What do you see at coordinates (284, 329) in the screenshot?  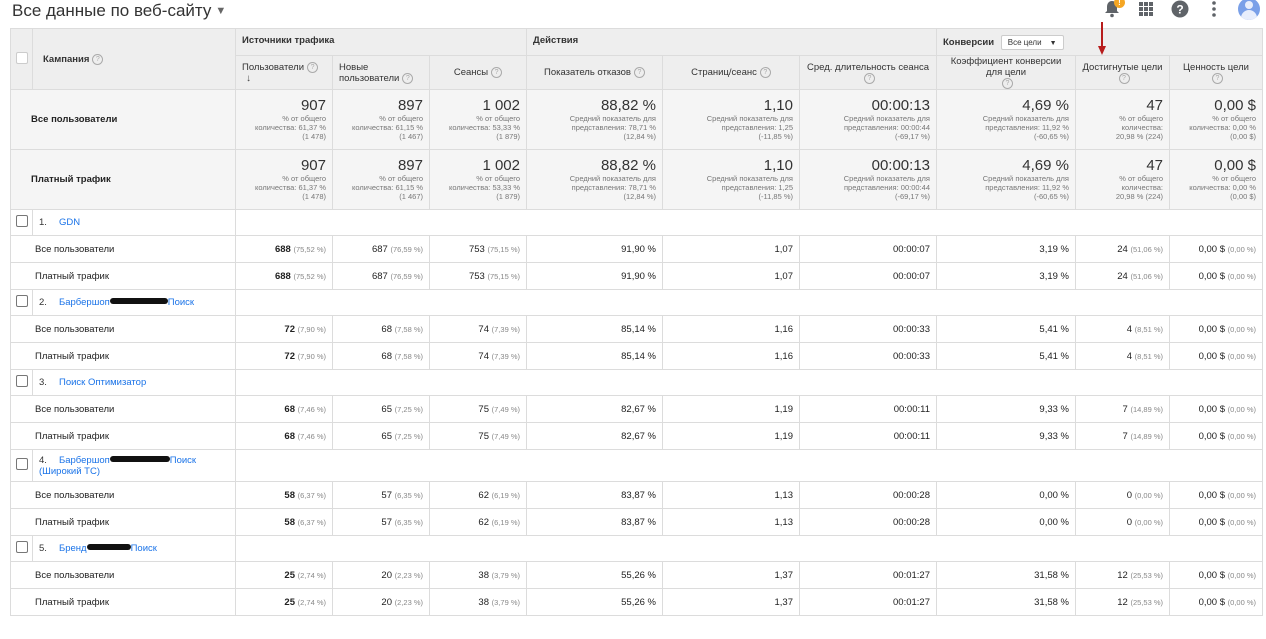 I see `metric-cell: 72 (7,90 %)` at bounding box center [284, 329].